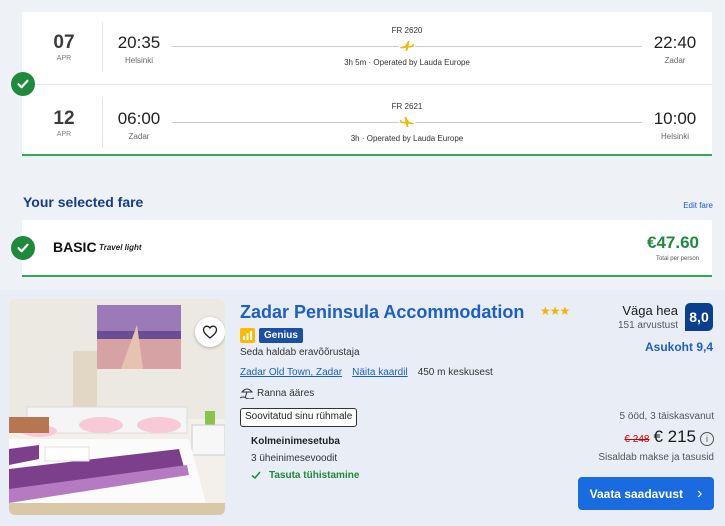 This screenshot has height=526, width=725. I want to click on room-name: Kolmeinimesetuba, so click(295, 441).